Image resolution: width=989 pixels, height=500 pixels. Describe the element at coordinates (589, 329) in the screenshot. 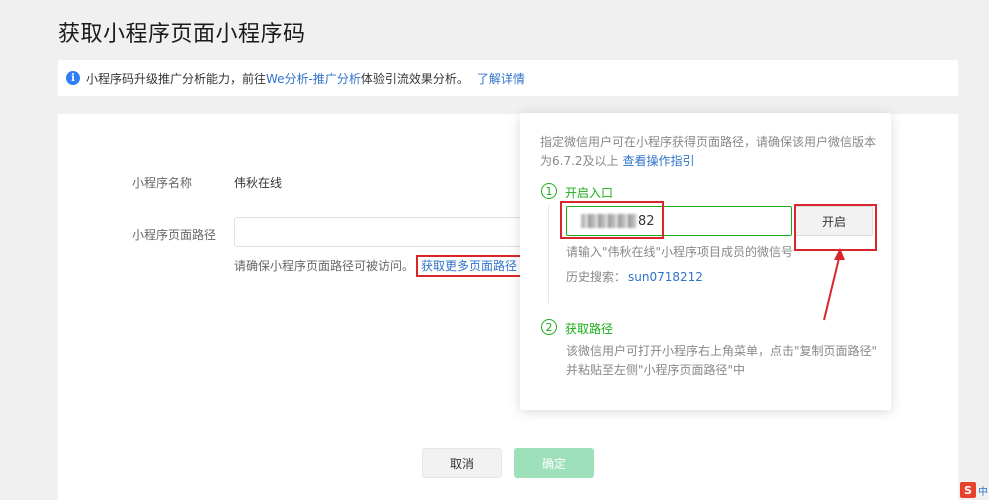

I see `step-2-title: 获取路径` at that location.